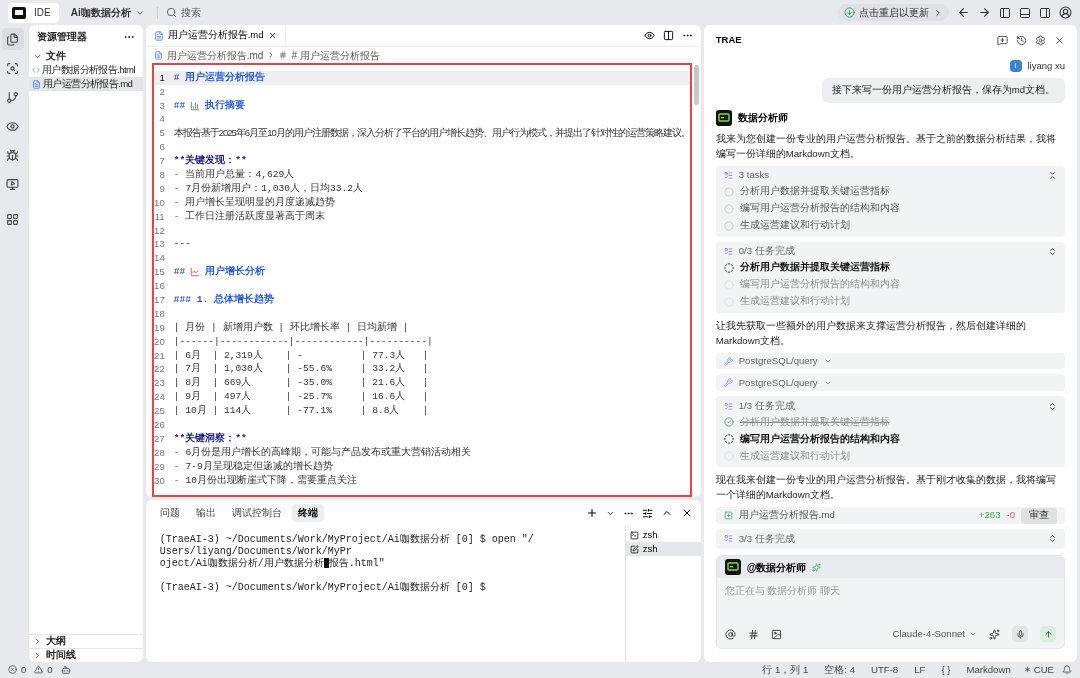 Image resolution: width=1080 pixels, height=678 pixels. I want to click on chat-input-field: 您正在与 数据分析师 聊天, so click(890, 588).